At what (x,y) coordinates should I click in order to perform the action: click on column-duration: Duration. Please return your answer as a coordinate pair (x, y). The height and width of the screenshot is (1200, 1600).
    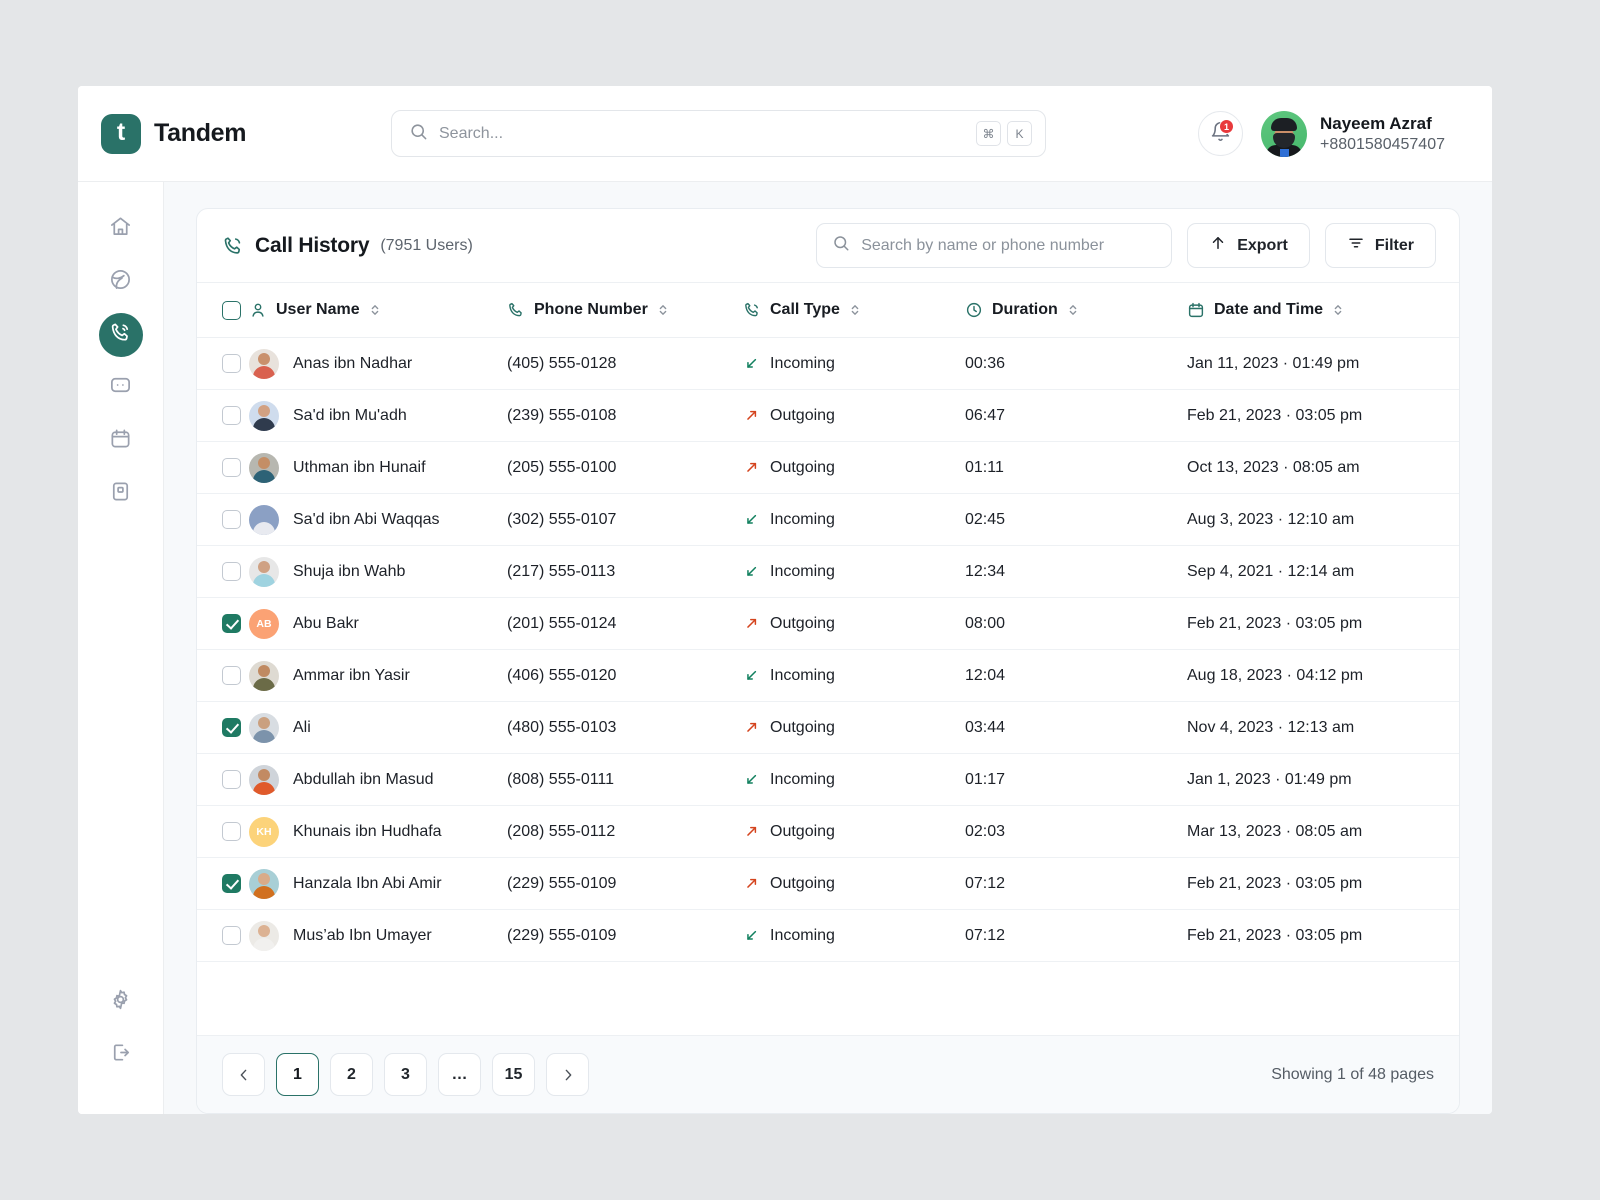
    Looking at the image, I should click on (1076, 310).